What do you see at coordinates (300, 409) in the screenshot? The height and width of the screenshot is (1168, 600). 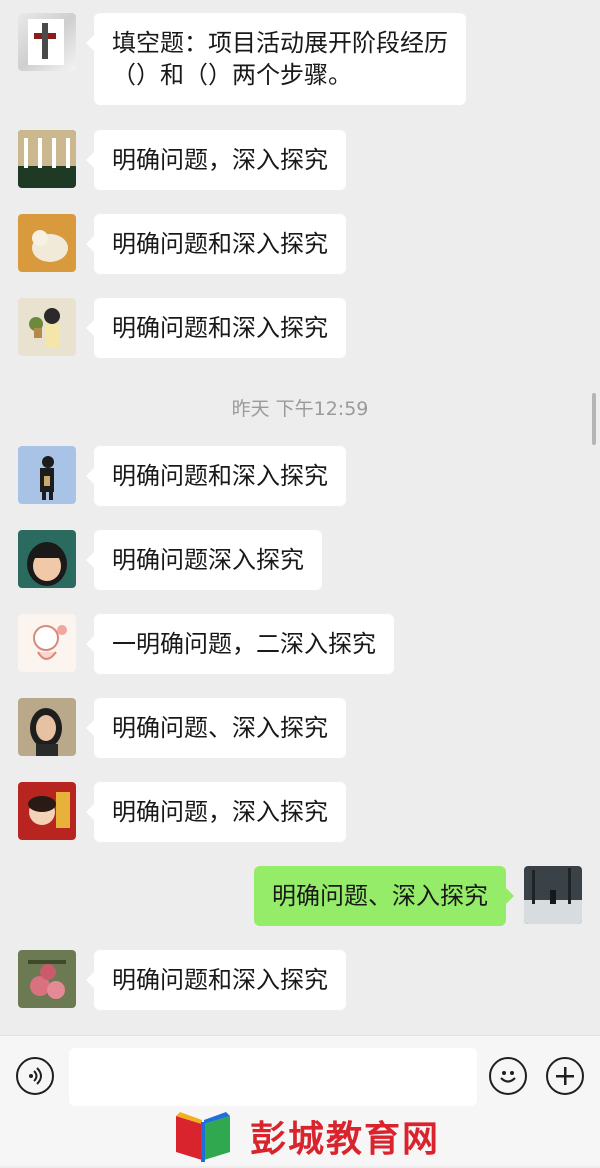 I see `timestamp: 昨天 下午12:59` at bounding box center [300, 409].